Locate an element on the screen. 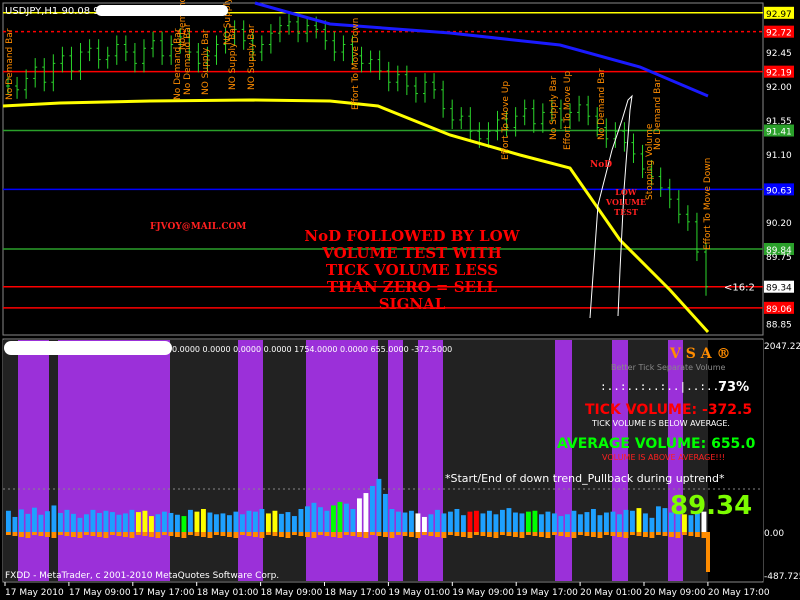 The height and width of the screenshot is (600, 800). average-volume-note: VOLUME IS ABOVE AVERAGE!!! is located at coordinates (663, 457).